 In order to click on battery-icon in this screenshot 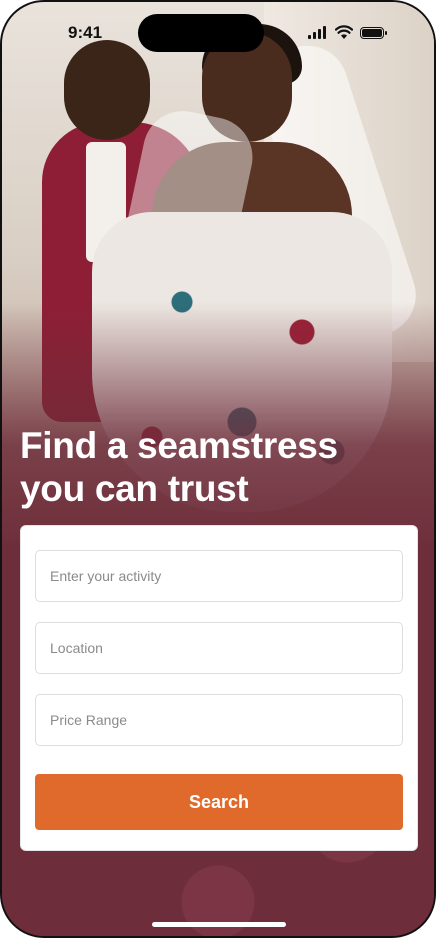, I will do `click(373, 33)`.